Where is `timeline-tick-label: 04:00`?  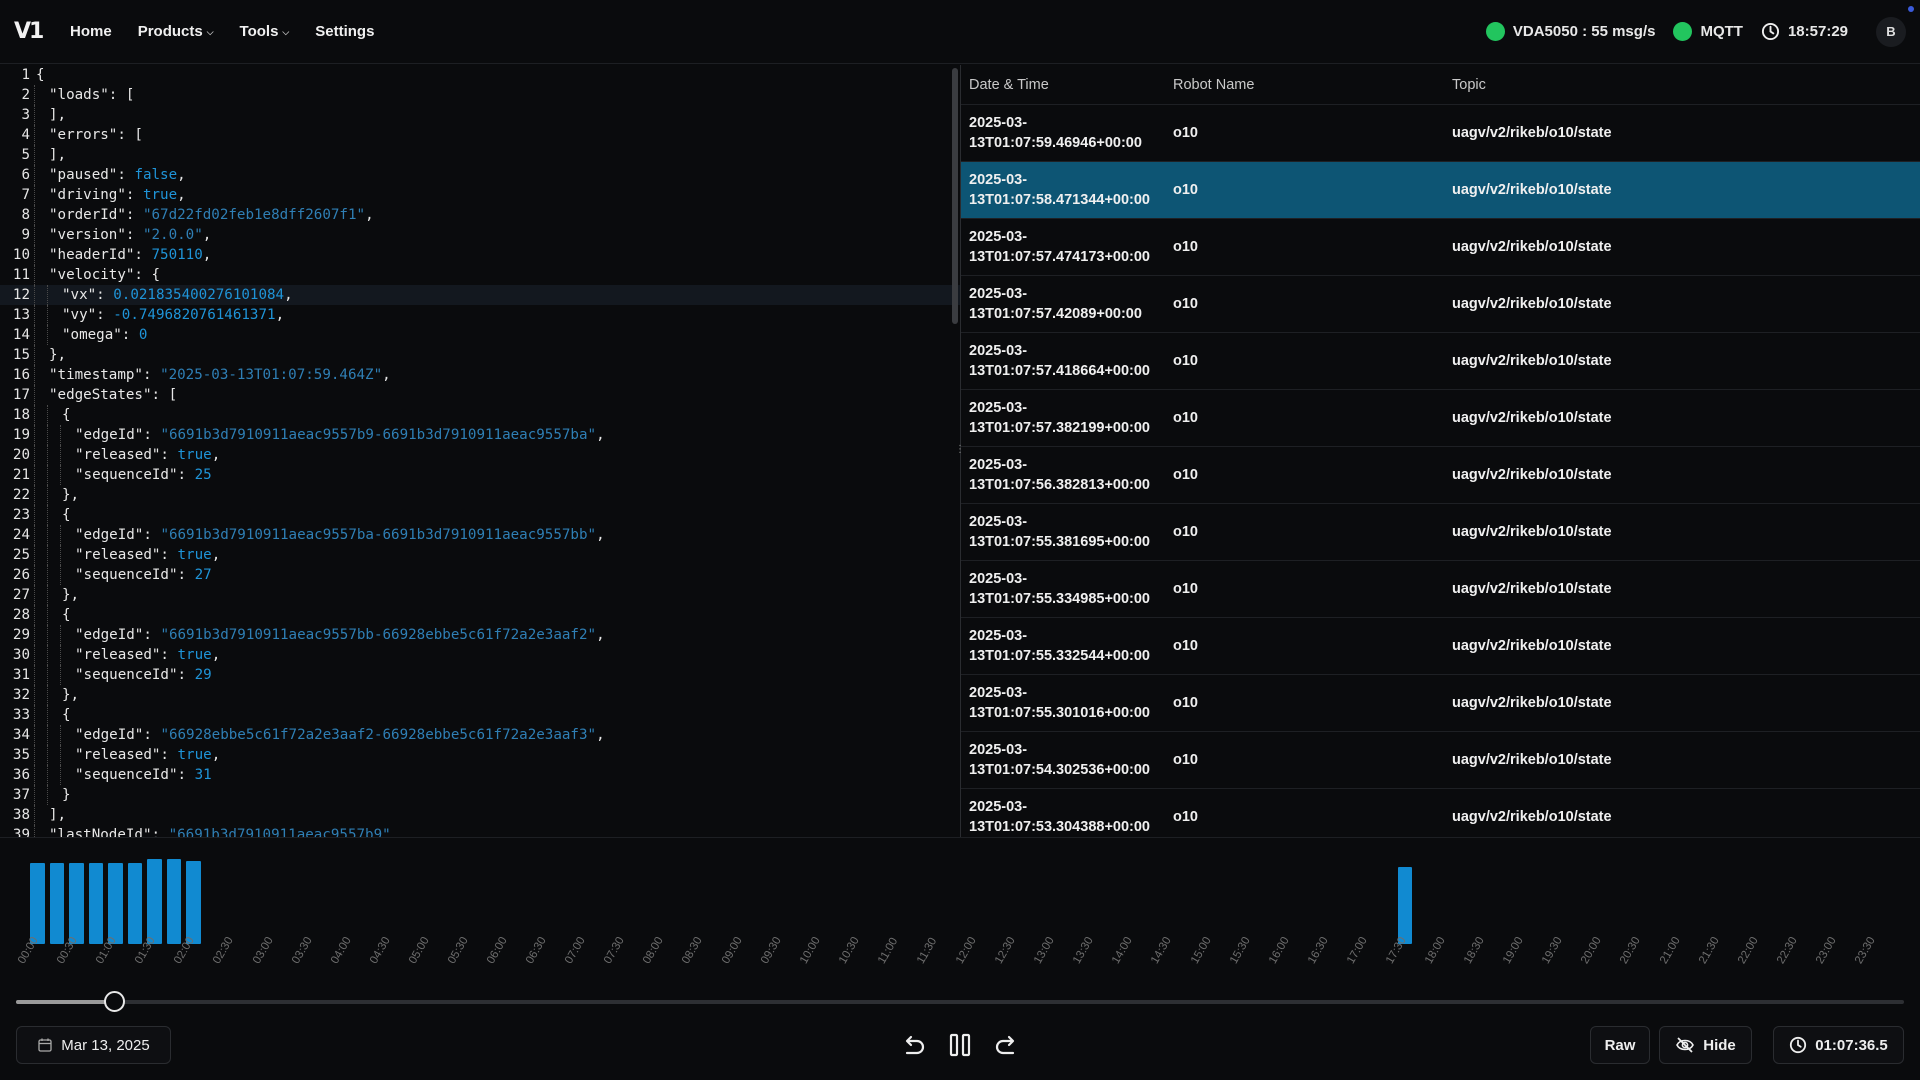 timeline-tick-label: 04:00 is located at coordinates (341, 950).